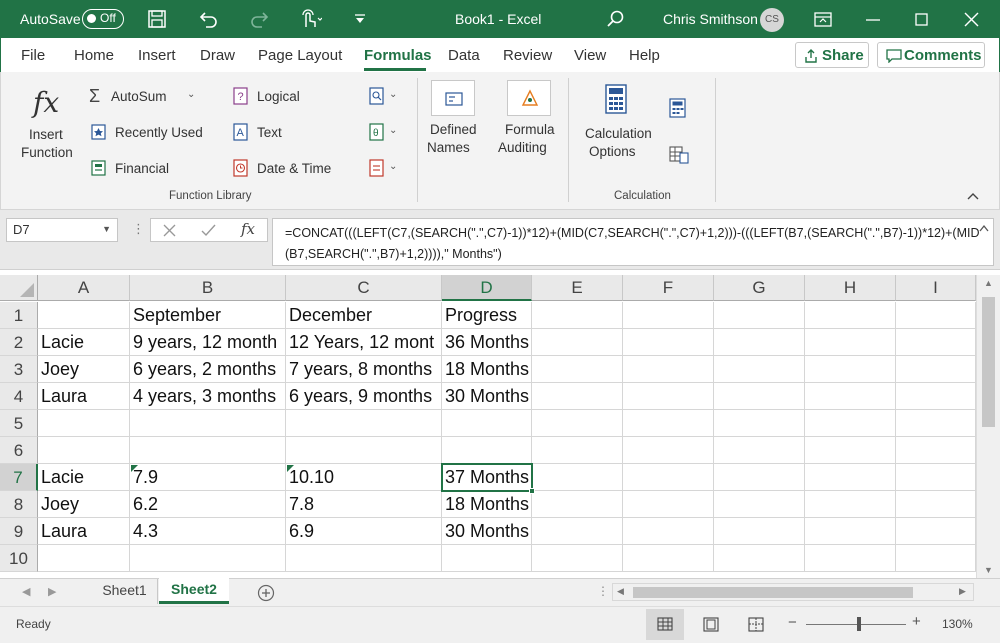 This screenshot has height=643, width=1000. What do you see at coordinates (84, 315) in the screenshot?
I see `cell-a1` at bounding box center [84, 315].